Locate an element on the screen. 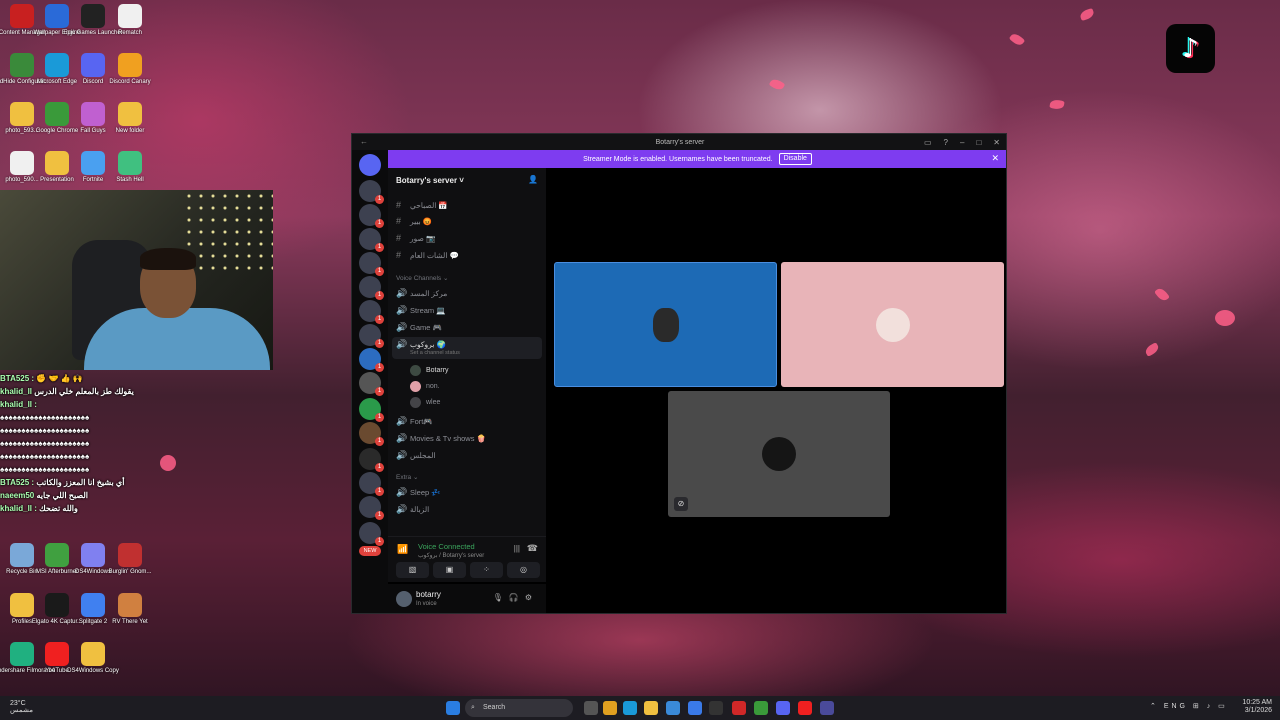  help-icon: ? is located at coordinates (946, 142).